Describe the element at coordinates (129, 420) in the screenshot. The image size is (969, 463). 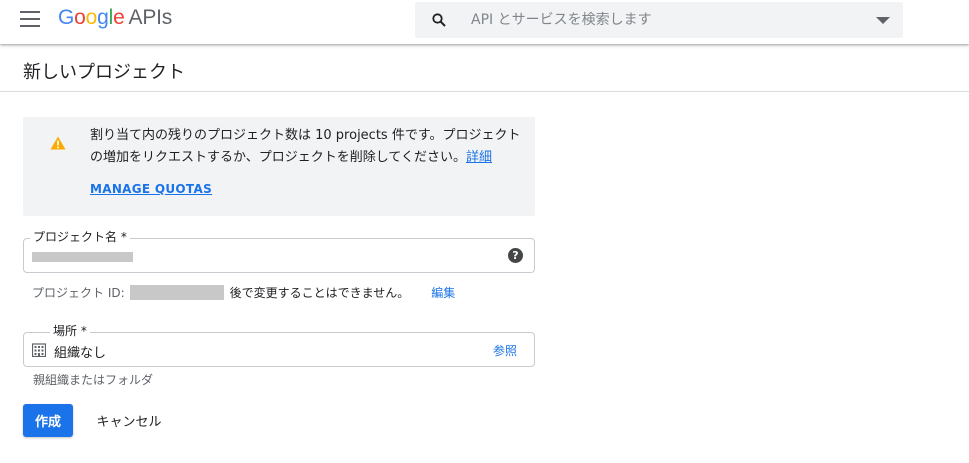
I see `cancel-button: キャンセル` at that location.